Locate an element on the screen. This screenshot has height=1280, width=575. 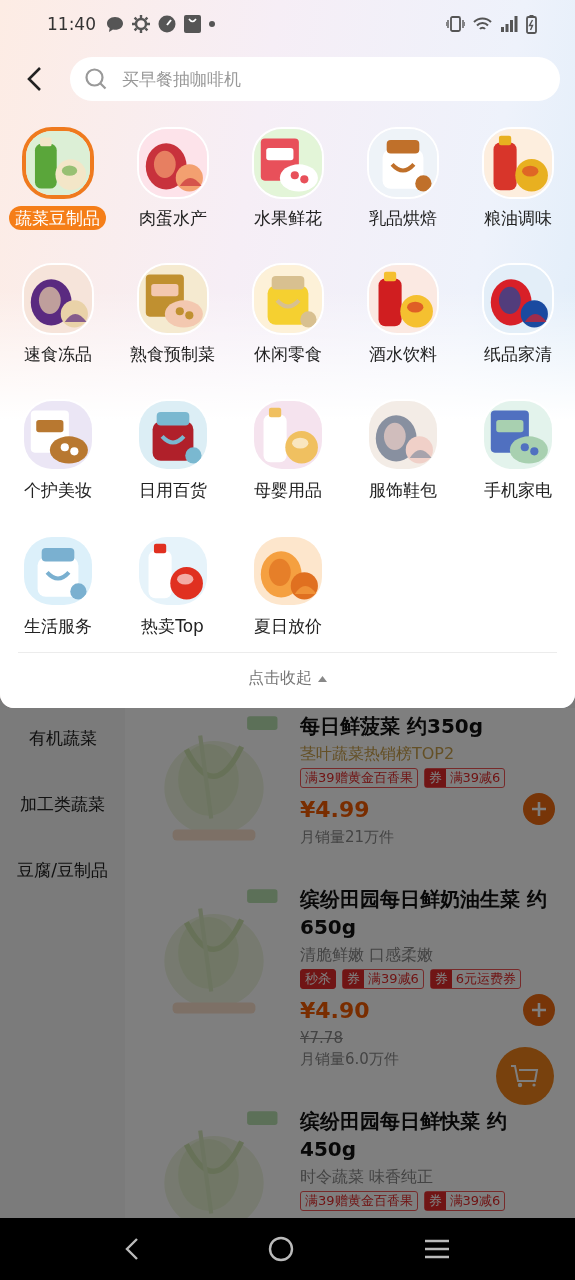
search-field: 买早餐抽咖啡机 is located at coordinates (315, 79).